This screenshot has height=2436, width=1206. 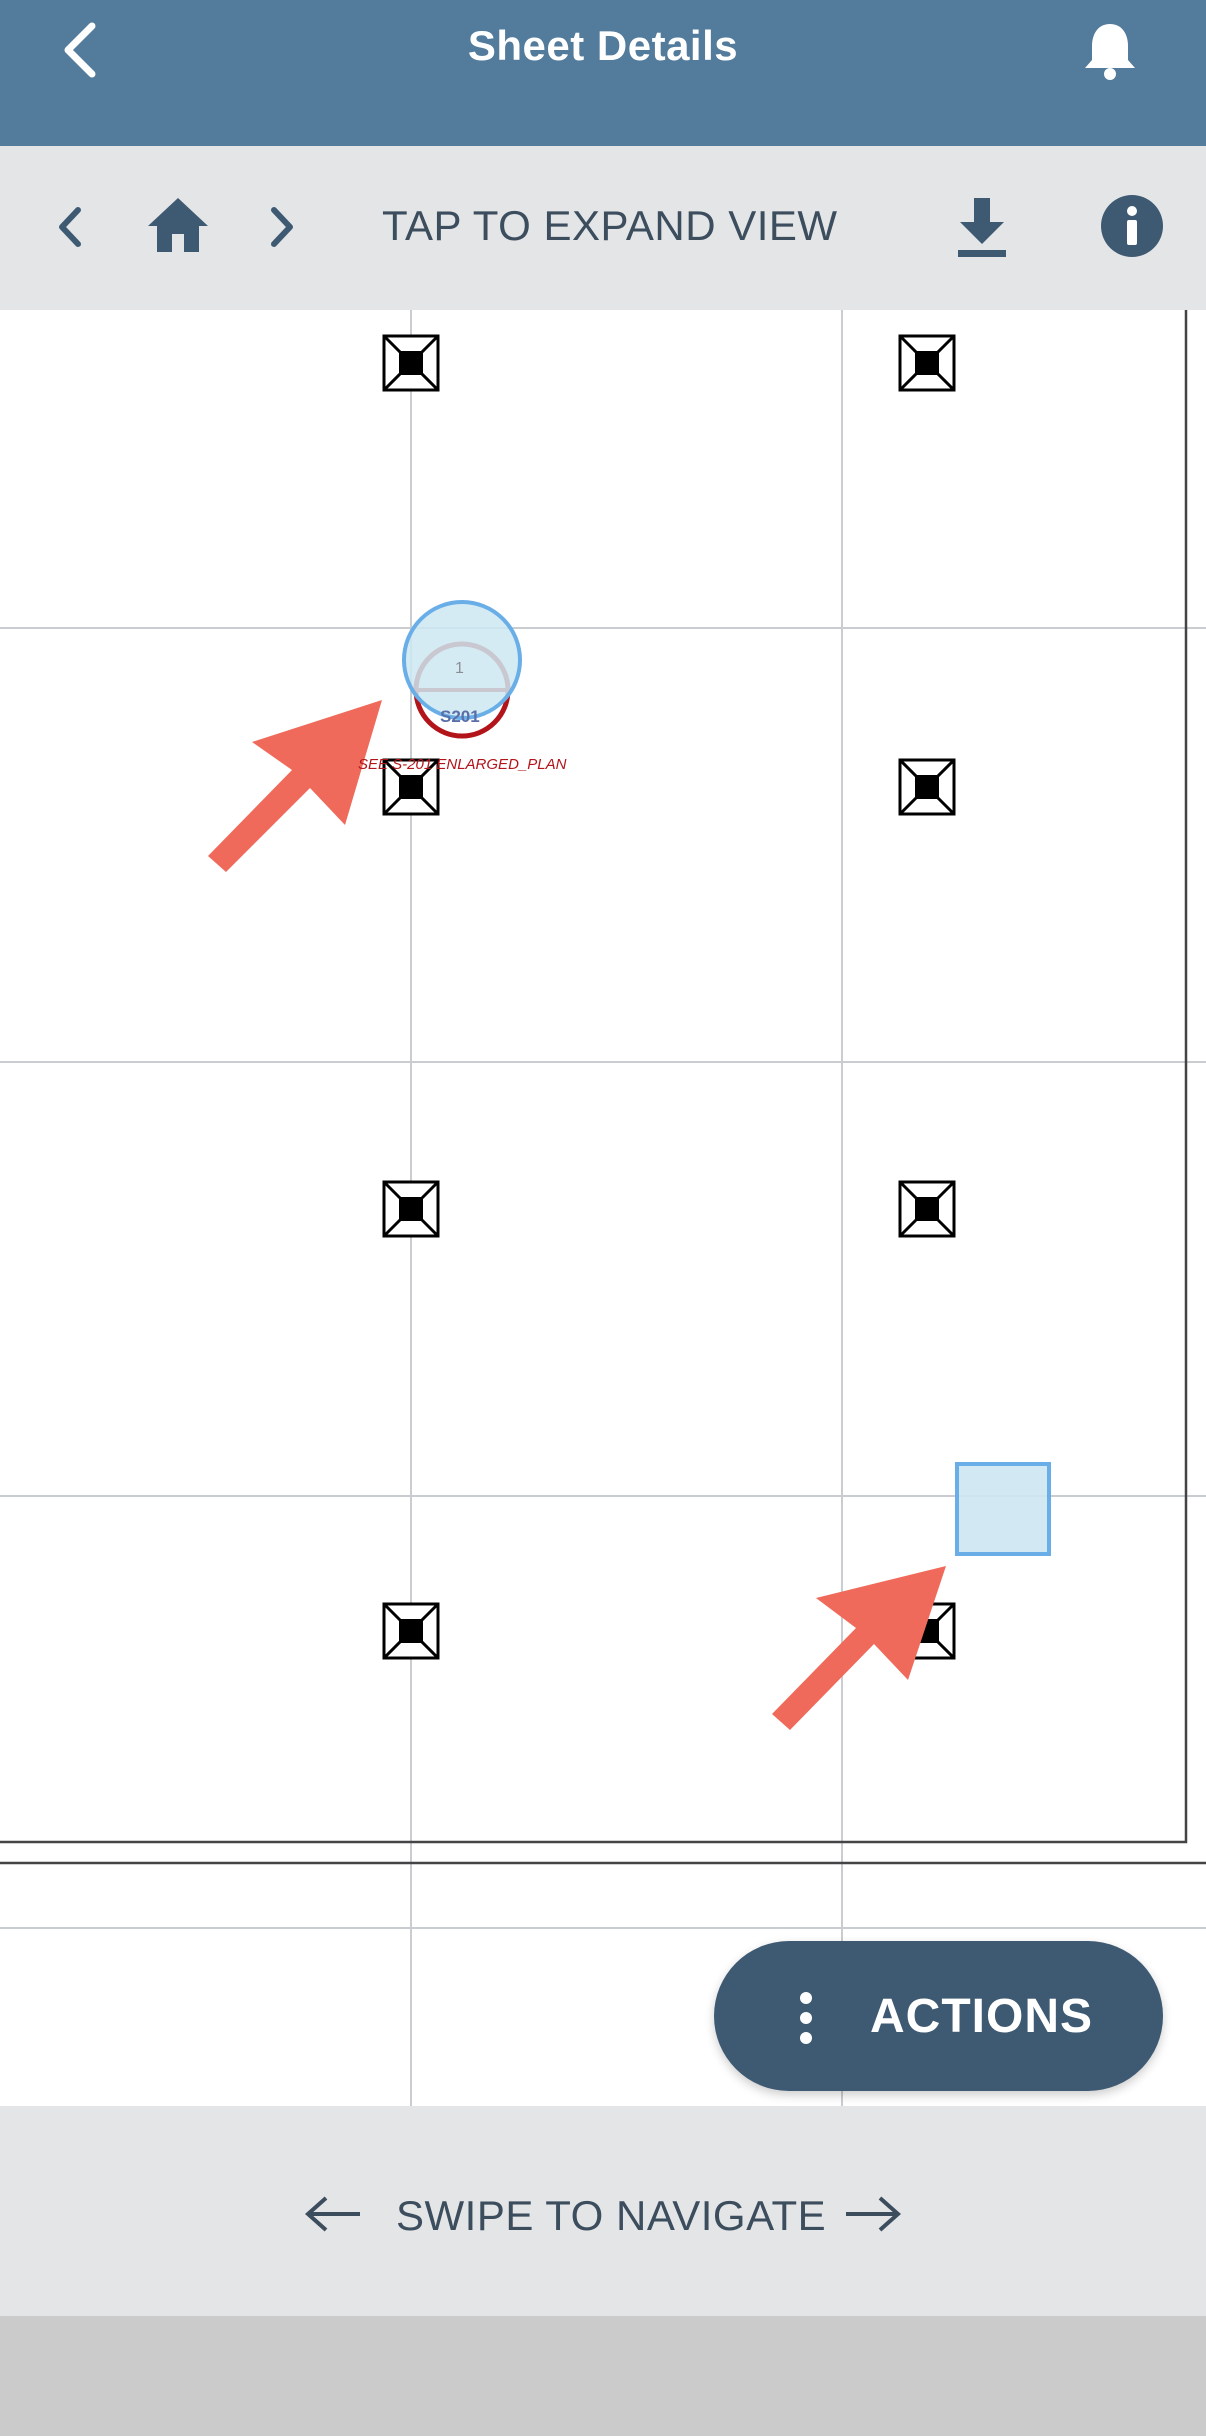 I want to click on bell-icon, so click(x=1110, y=51).